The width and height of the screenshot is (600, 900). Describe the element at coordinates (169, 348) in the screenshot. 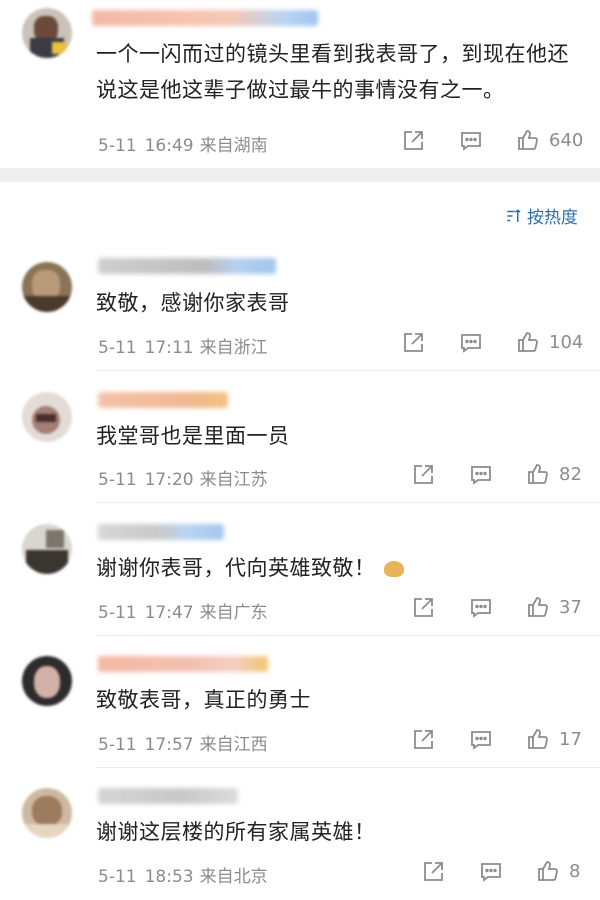

I see `comment-time: 17:11` at that location.